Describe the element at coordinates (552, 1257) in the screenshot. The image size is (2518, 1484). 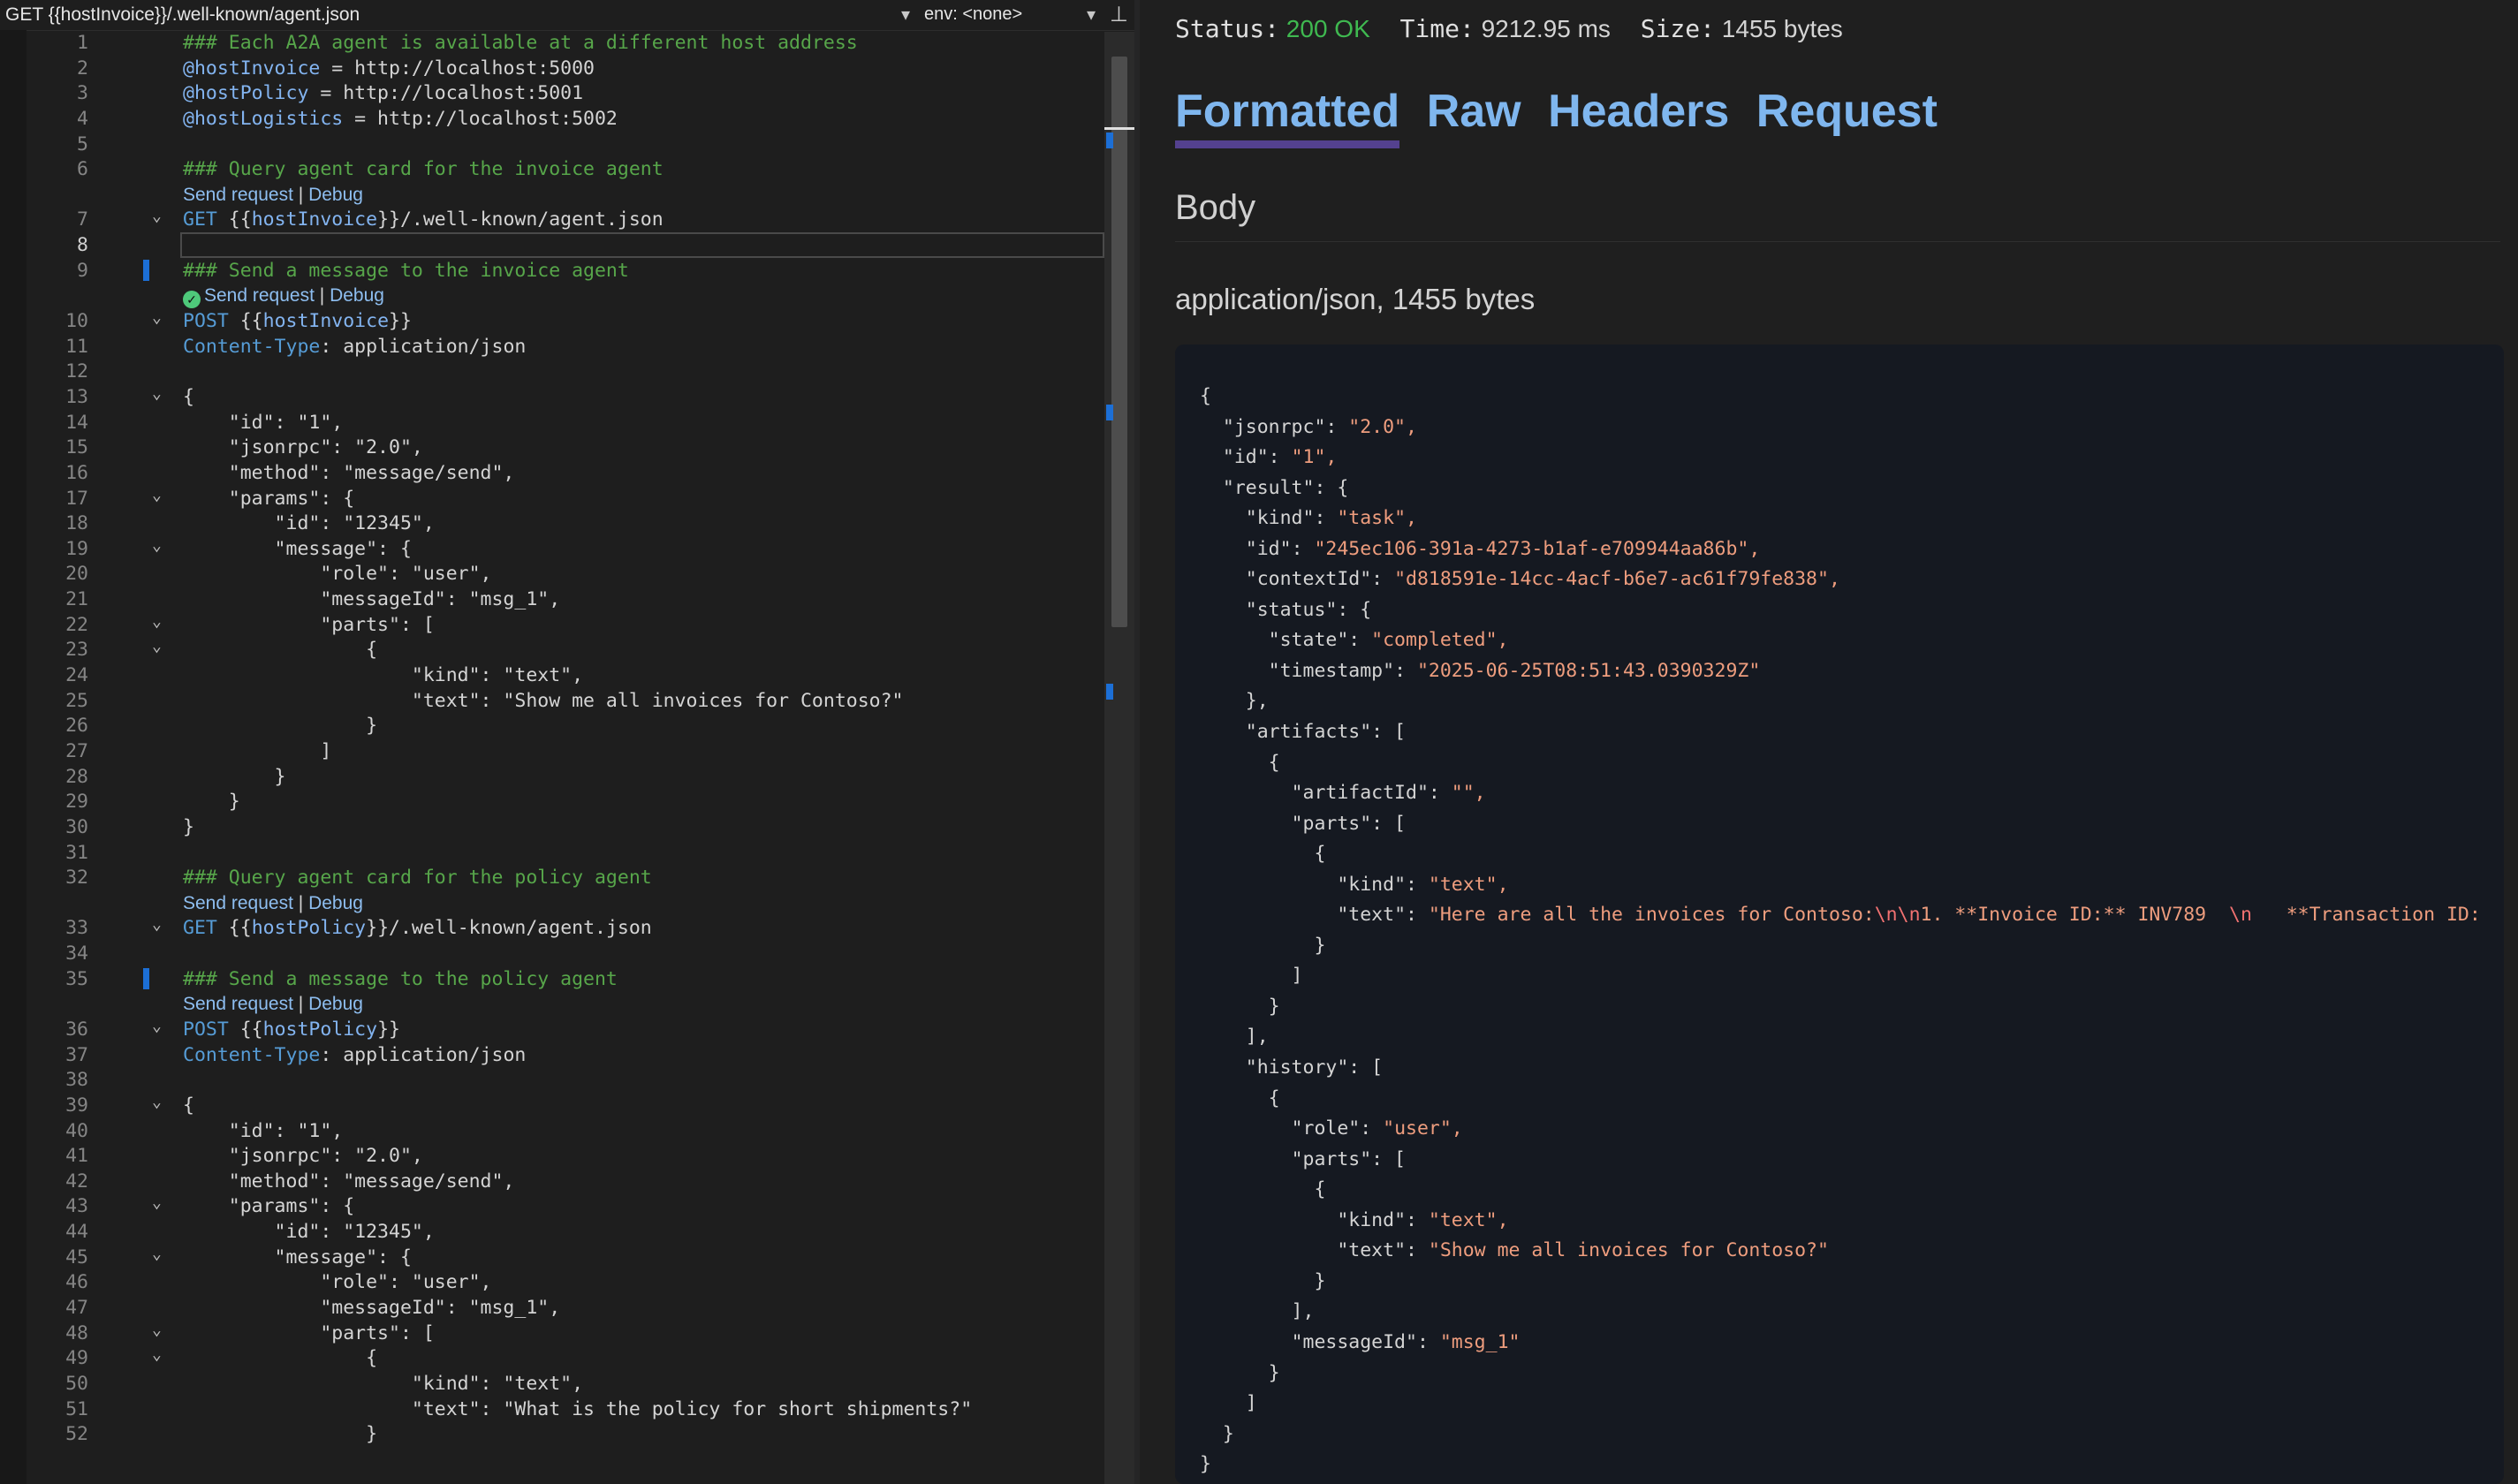
I see `code-line: 45 ⌄ "message": {` at that location.